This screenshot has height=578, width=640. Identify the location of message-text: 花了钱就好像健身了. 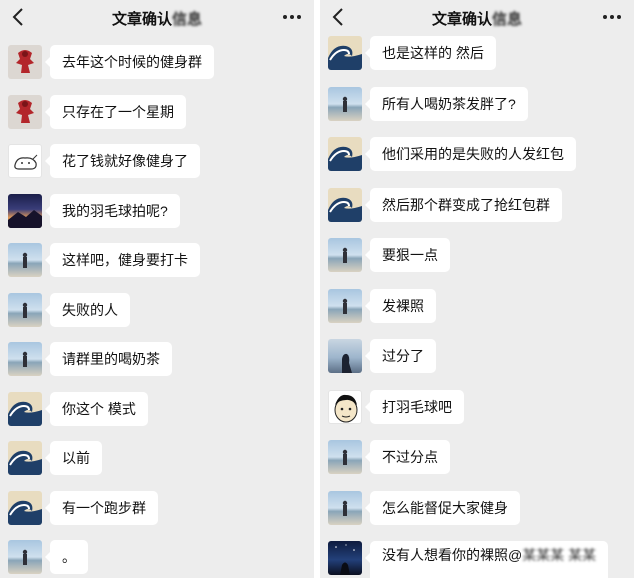
(125, 161).